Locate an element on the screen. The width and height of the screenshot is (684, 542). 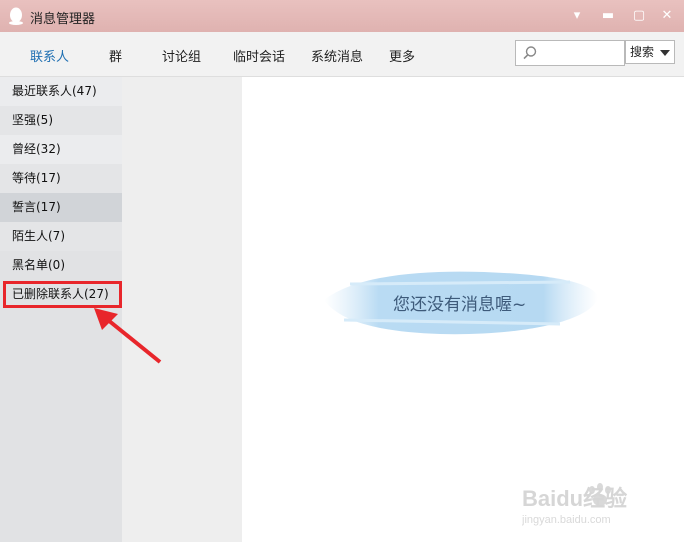
tab-contacts: 联系人 is located at coordinates (49, 55).